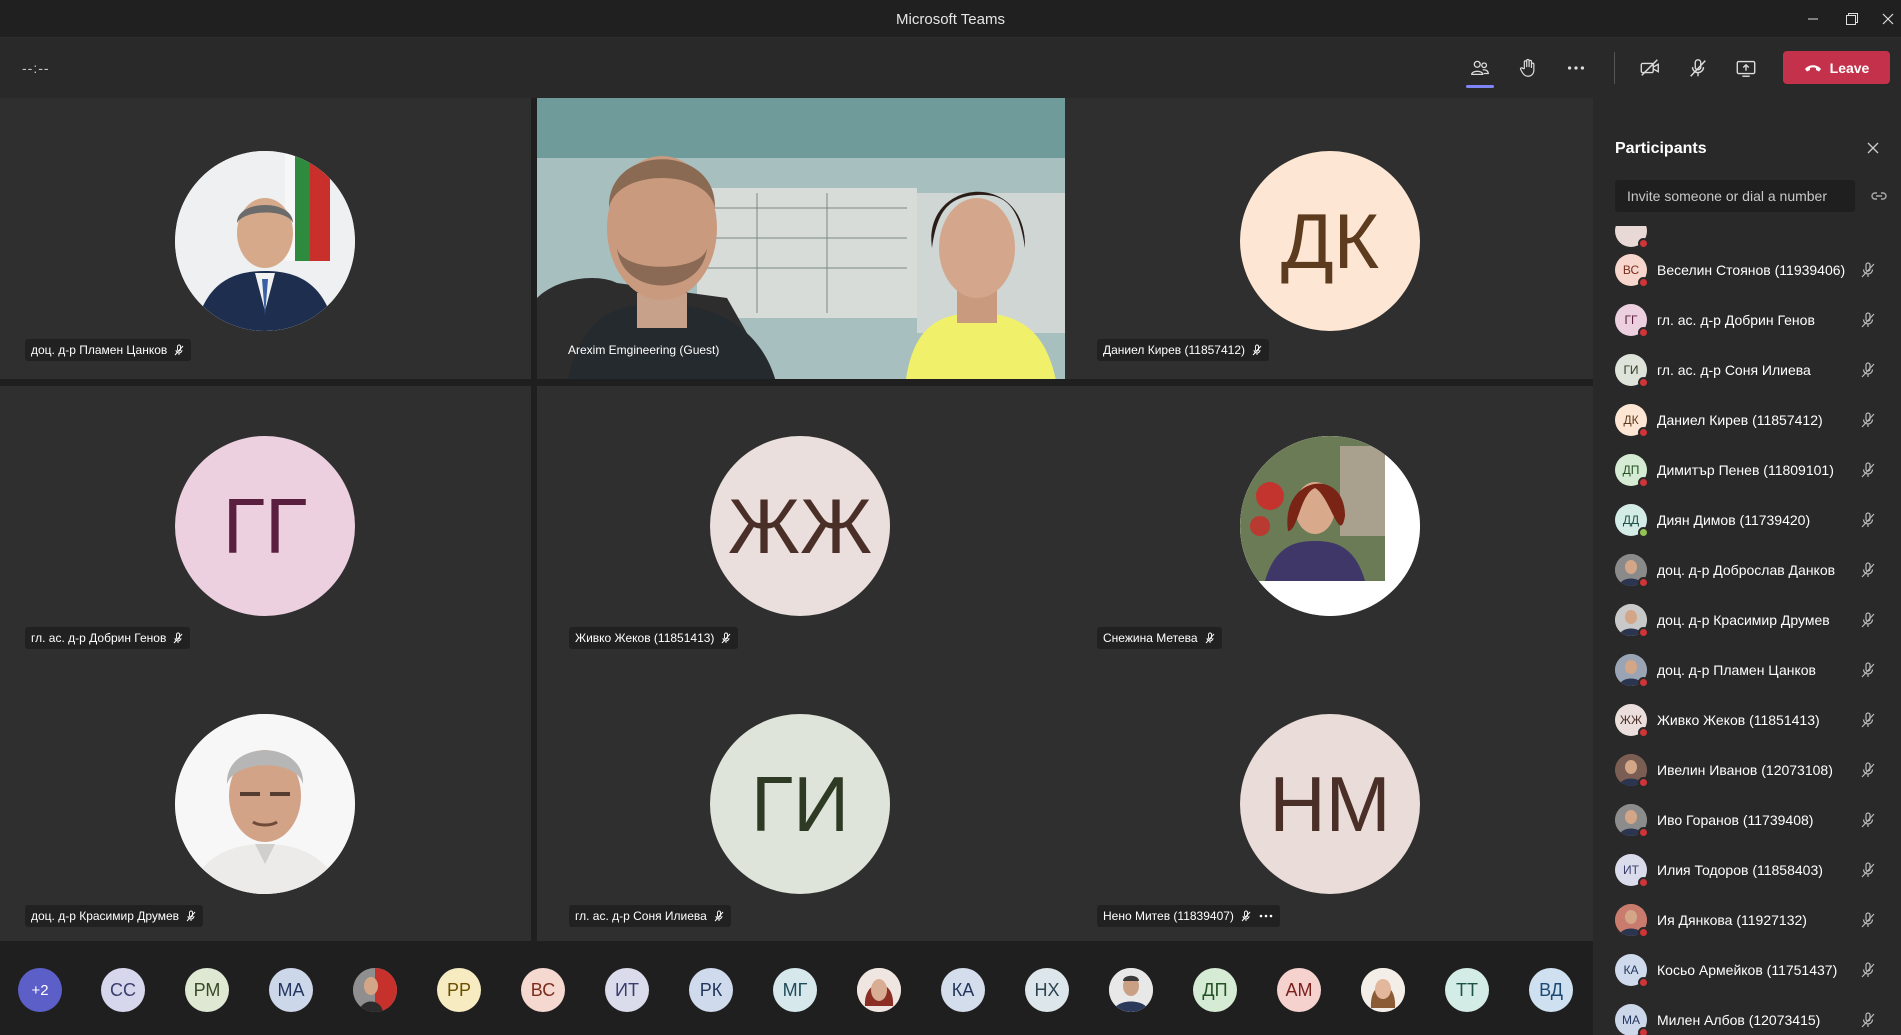  Describe the element at coordinates (1174, 350) in the screenshot. I see `participant-name: Даниел Кирев (11857412)` at that location.